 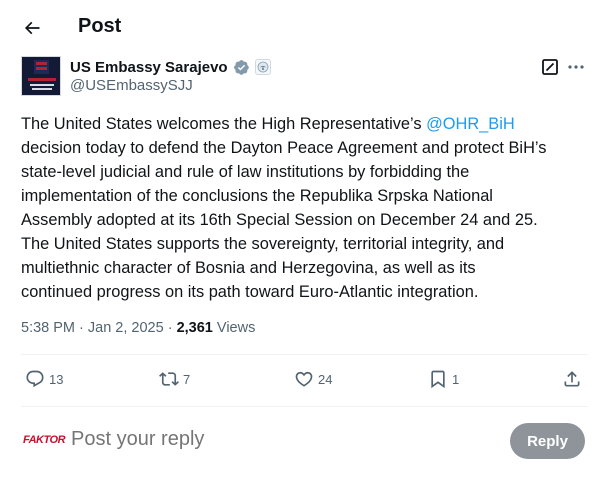 I want to click on reply-composer: FAKTOR Reply, so click(x=304, y=443).